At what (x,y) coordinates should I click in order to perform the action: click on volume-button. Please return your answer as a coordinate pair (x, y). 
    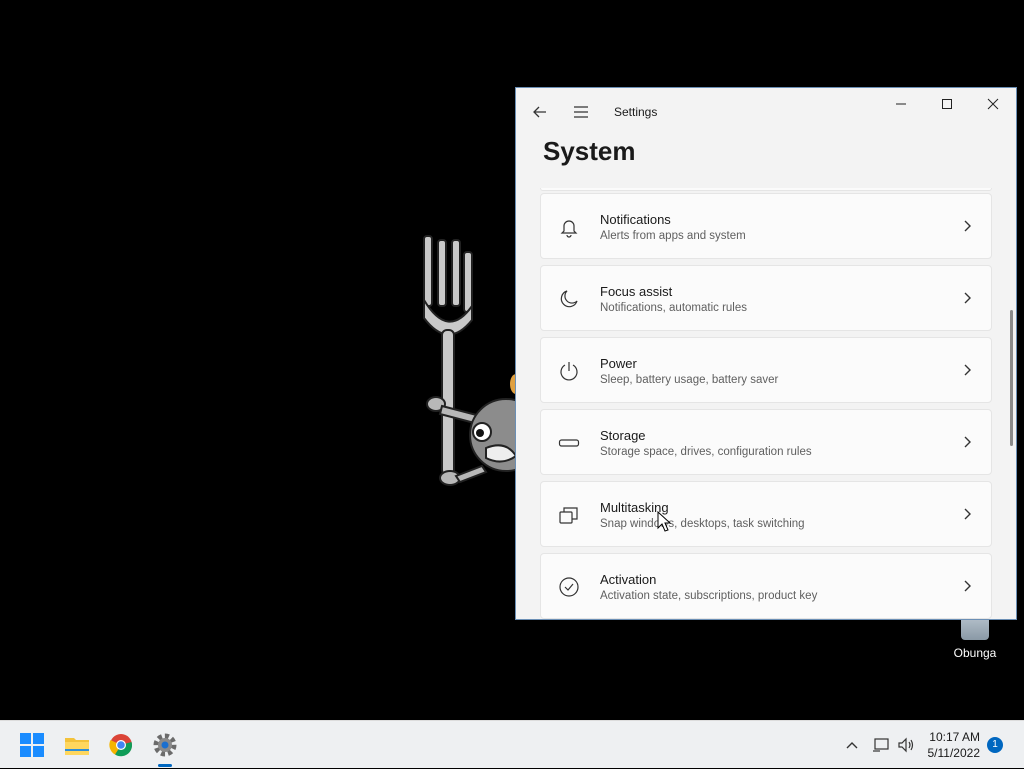
    Looking at the image, I should click on (906, 745).